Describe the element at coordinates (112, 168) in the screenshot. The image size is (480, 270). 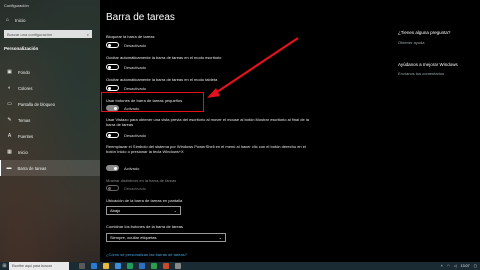
I see `powershell-toggle` at that location.